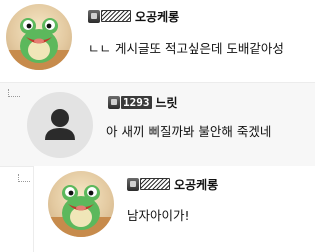  I want to click on comment-meta: 1293 느릿, so click(143, 102).